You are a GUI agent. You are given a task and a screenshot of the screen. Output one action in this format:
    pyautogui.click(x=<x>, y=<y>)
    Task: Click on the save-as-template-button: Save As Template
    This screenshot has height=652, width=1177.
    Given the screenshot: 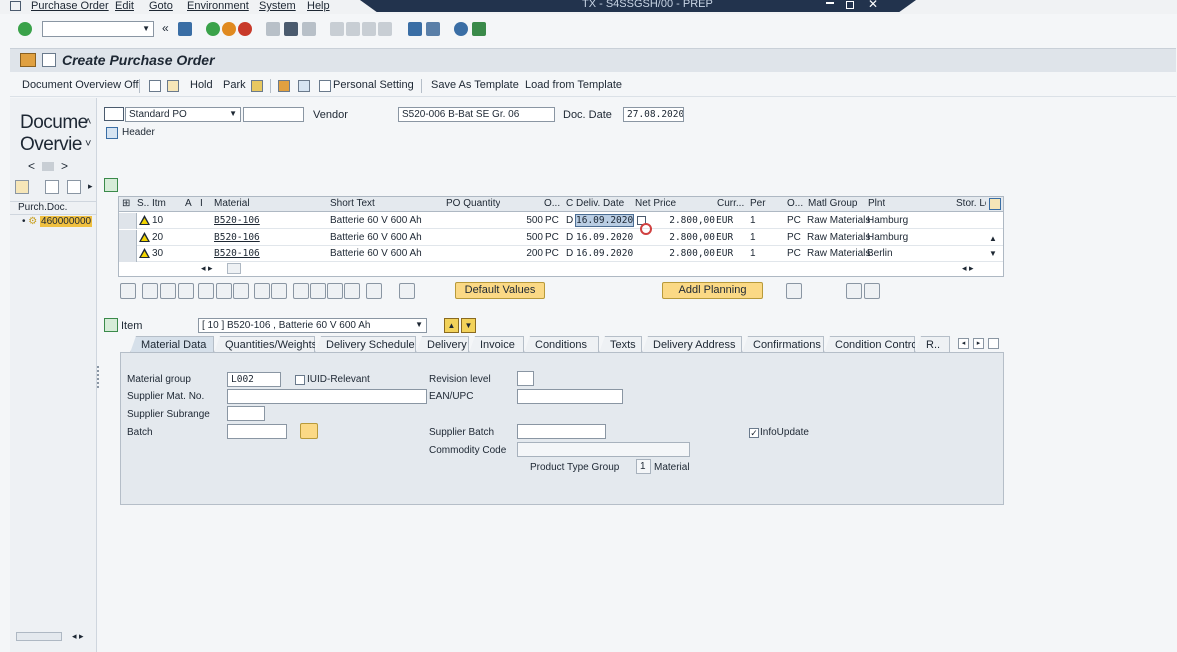 What is the action you would take?
    pyautogui.click(x=475, y=85)
    